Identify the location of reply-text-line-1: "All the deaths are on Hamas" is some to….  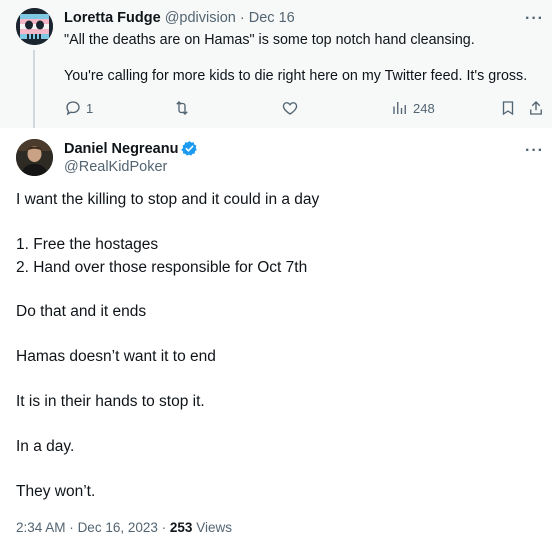
(269, 40).